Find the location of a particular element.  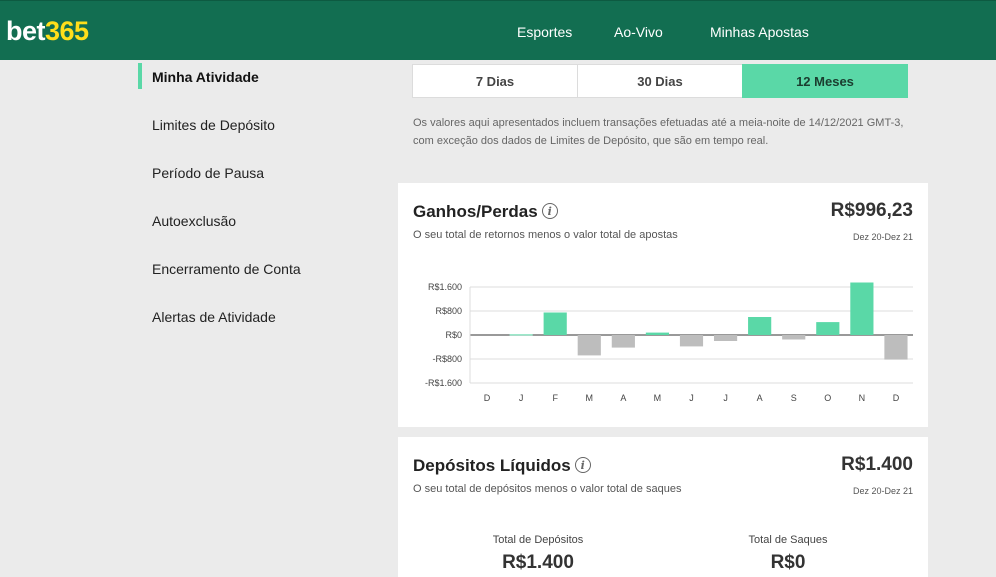

logo-main: bet is located at coordinates (26, 31).